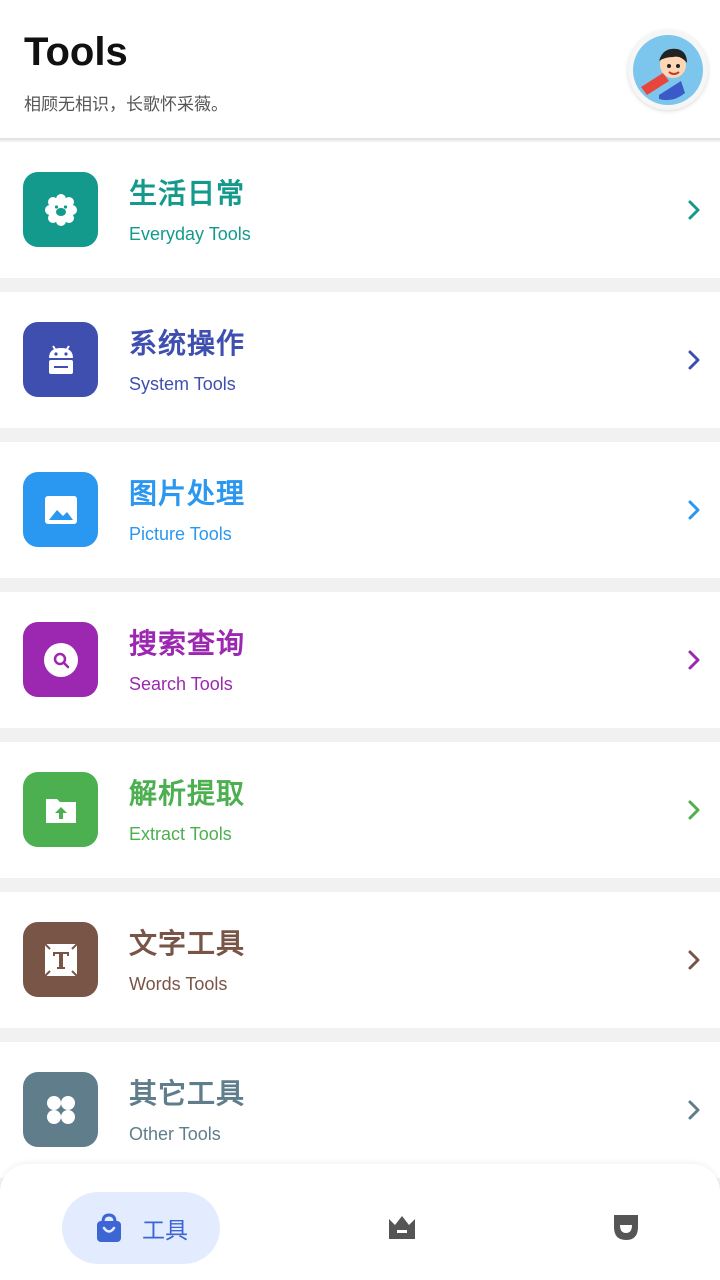 This screenshot has width=720, height=1280. I want to click on grid-icon, so click(60, 1109).